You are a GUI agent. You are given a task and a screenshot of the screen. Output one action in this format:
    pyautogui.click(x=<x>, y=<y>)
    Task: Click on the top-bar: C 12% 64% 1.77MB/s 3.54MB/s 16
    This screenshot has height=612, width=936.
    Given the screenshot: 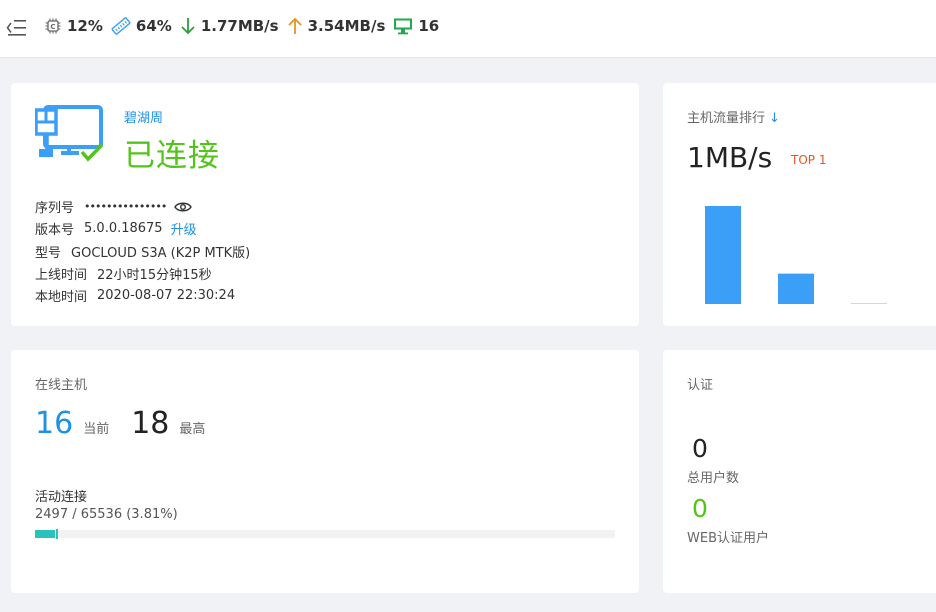 What is the action you would take?
    pyautogui.click(x=468, y=29)
    